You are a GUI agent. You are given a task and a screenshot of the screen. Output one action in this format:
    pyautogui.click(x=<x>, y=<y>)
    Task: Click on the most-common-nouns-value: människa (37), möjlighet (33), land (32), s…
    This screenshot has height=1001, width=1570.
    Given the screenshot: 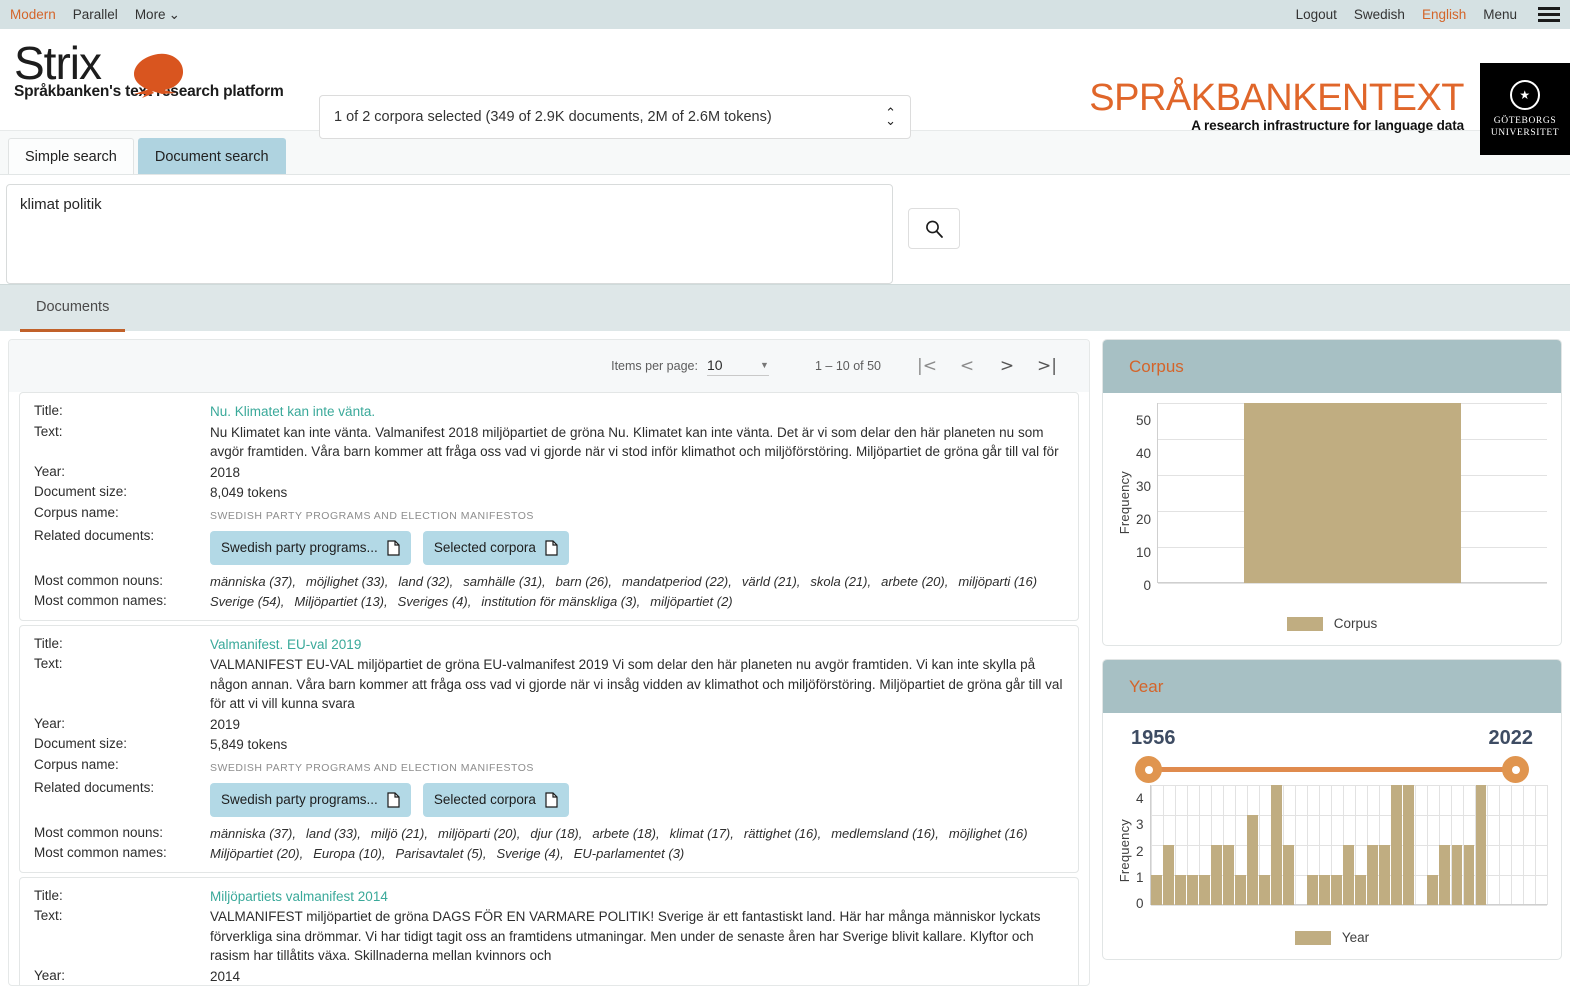 What is the action you would take?
    pyautogui.click(x=637, y=581)
    